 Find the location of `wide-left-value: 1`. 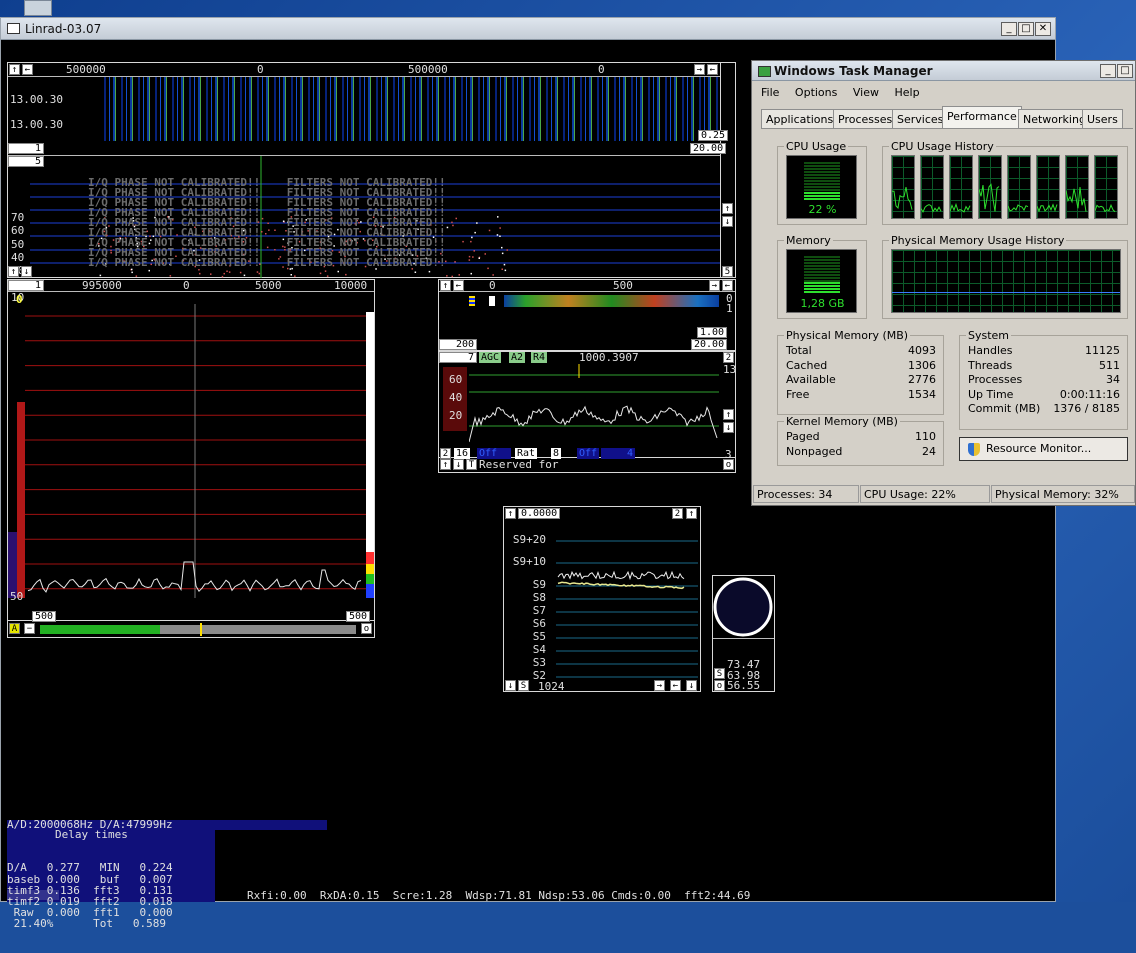

wide-left-value: 1 is located at coordinates (26, 148).